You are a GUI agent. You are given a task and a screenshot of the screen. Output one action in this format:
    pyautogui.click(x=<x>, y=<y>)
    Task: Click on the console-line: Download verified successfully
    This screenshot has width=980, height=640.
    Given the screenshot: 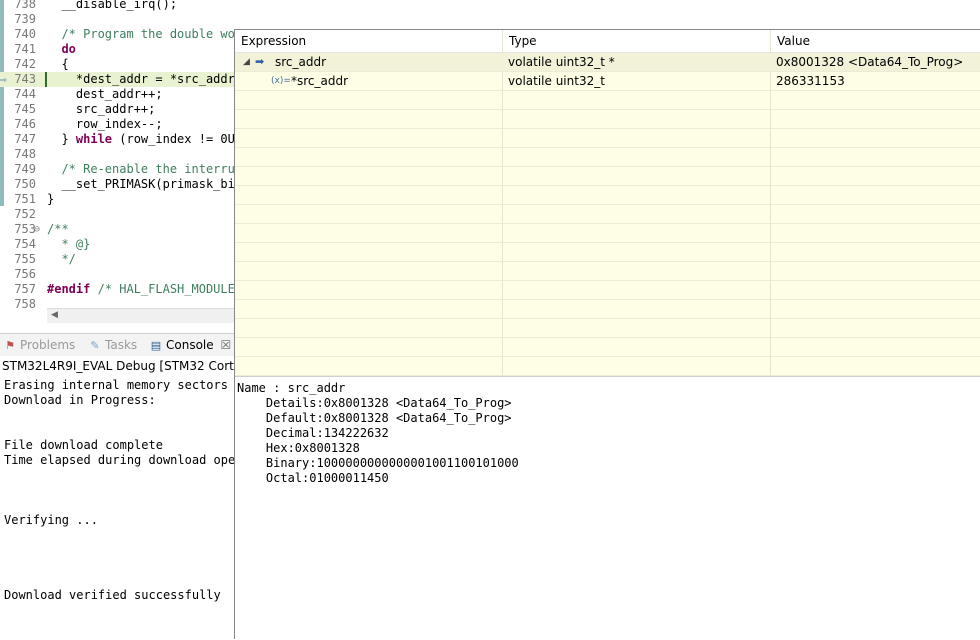 What is the action you would take?
    pyautogui.click(x=112, y=595)
    